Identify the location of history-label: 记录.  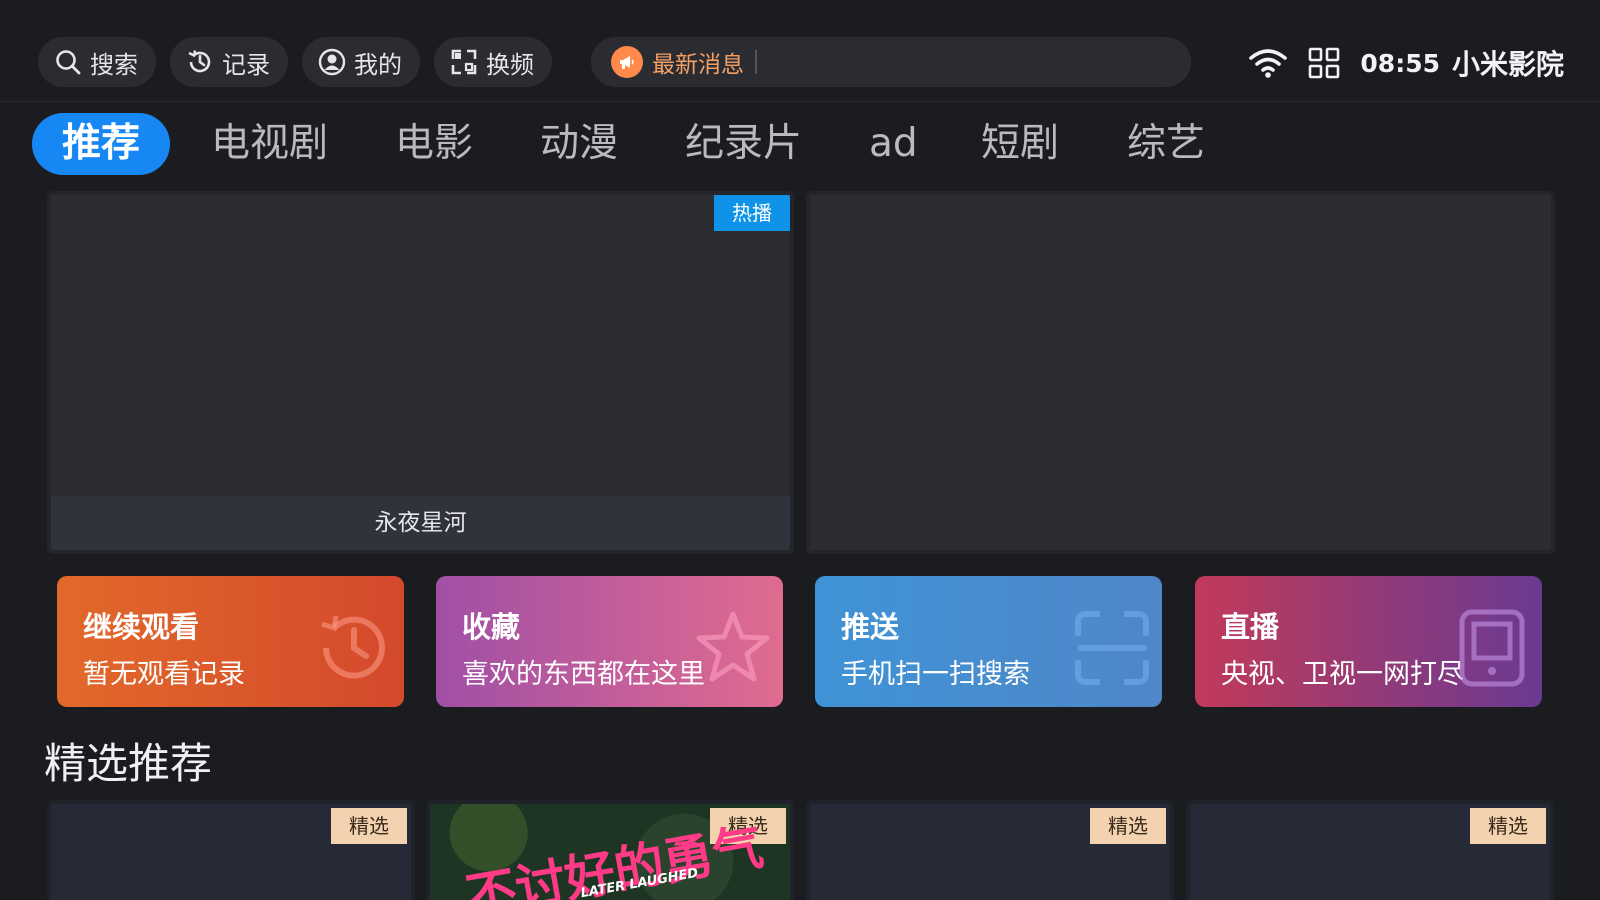
(246, 64).